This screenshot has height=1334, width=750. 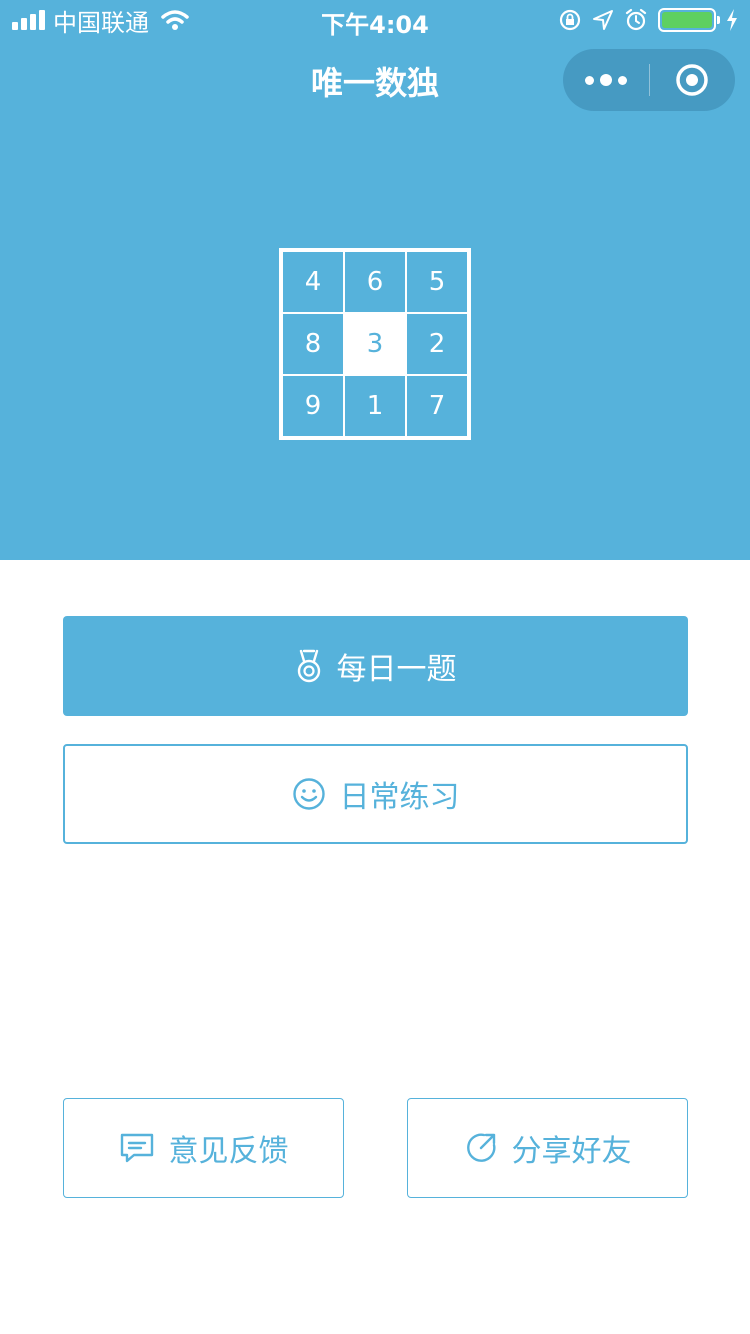 I want to click on sudoku-cell: 3, so click(x=375, y=344).